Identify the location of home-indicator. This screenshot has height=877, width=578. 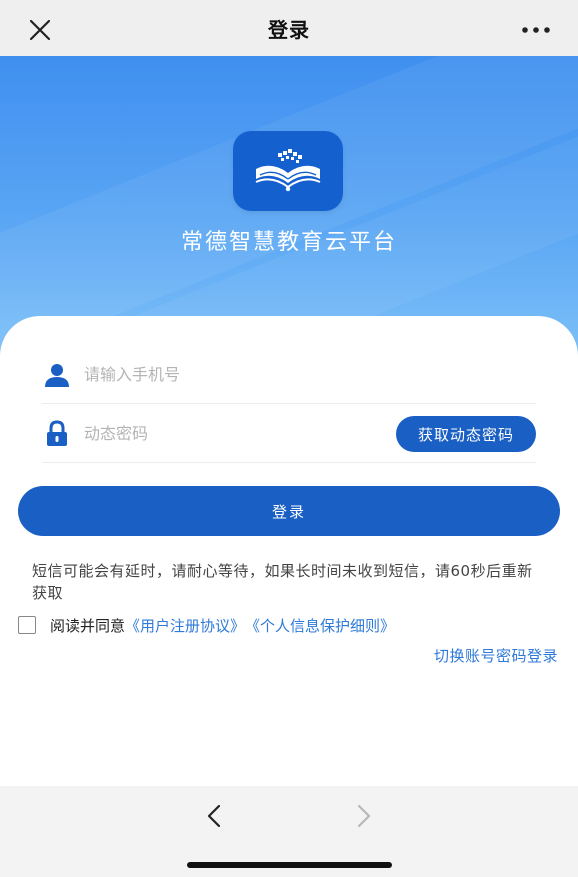
(289, 865).